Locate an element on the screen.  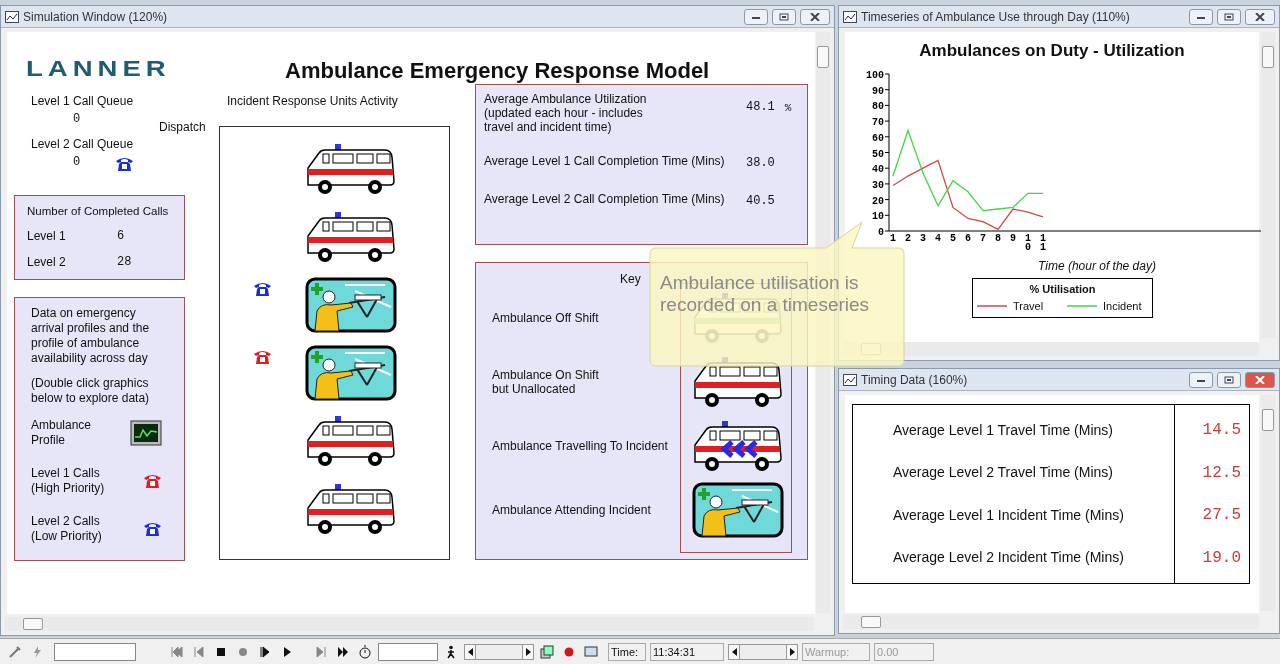
statistic-value: 38.0 is located at coordinates (760, 163).